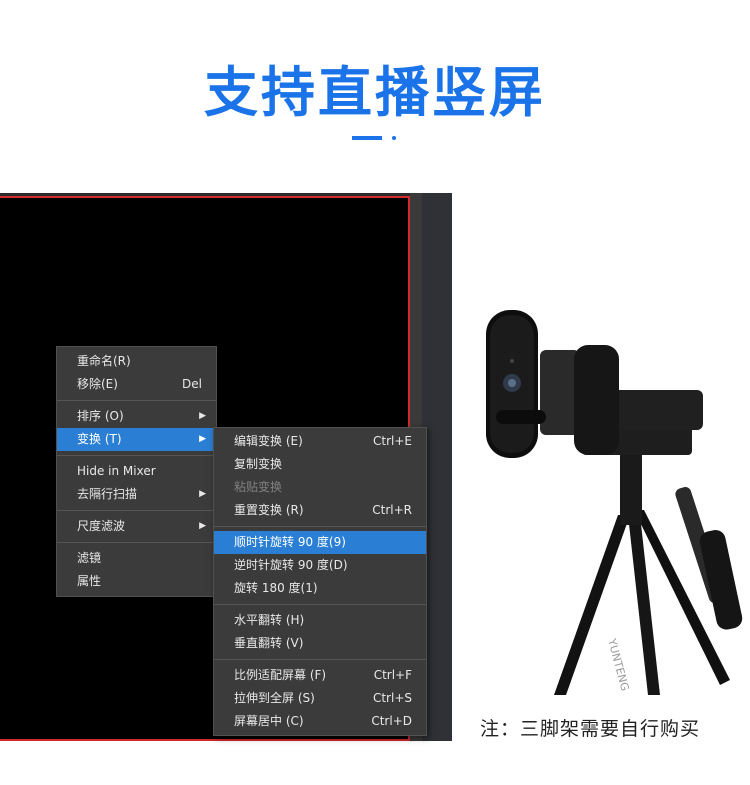 The width and height of the screenshot is (750, 785). I want to click on submenu-item-copy-transform: 复制变换, so click(320, 464).